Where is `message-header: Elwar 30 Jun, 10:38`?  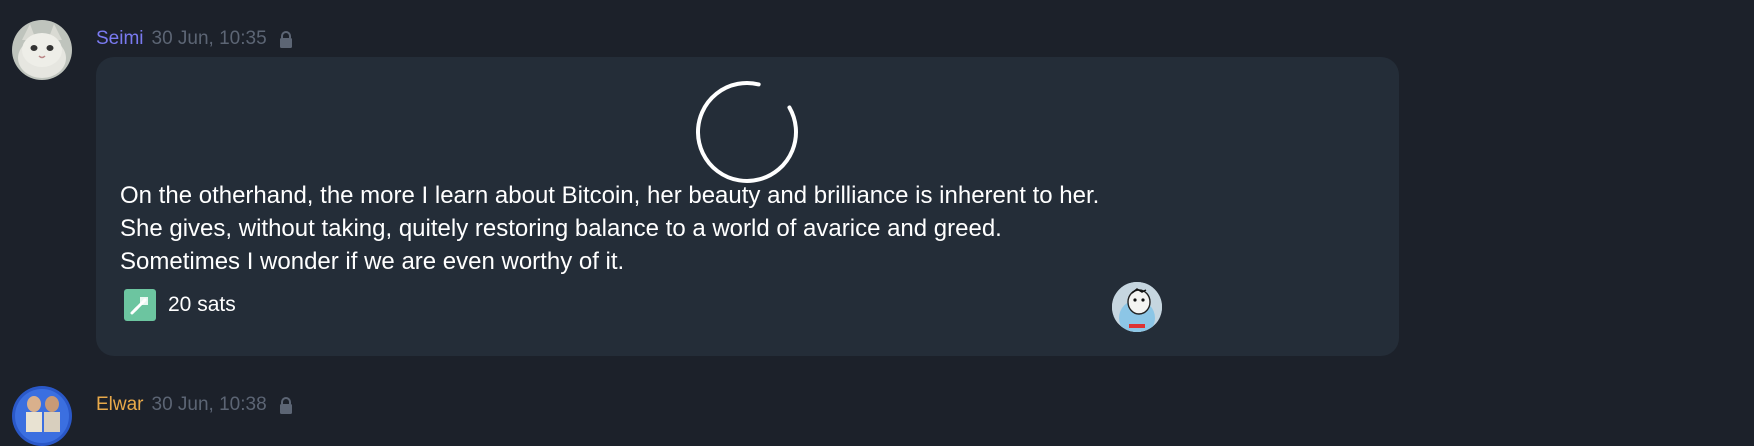
message-header: Elwar 30 Jun, 10:38 is located at coordinates (194, 405).